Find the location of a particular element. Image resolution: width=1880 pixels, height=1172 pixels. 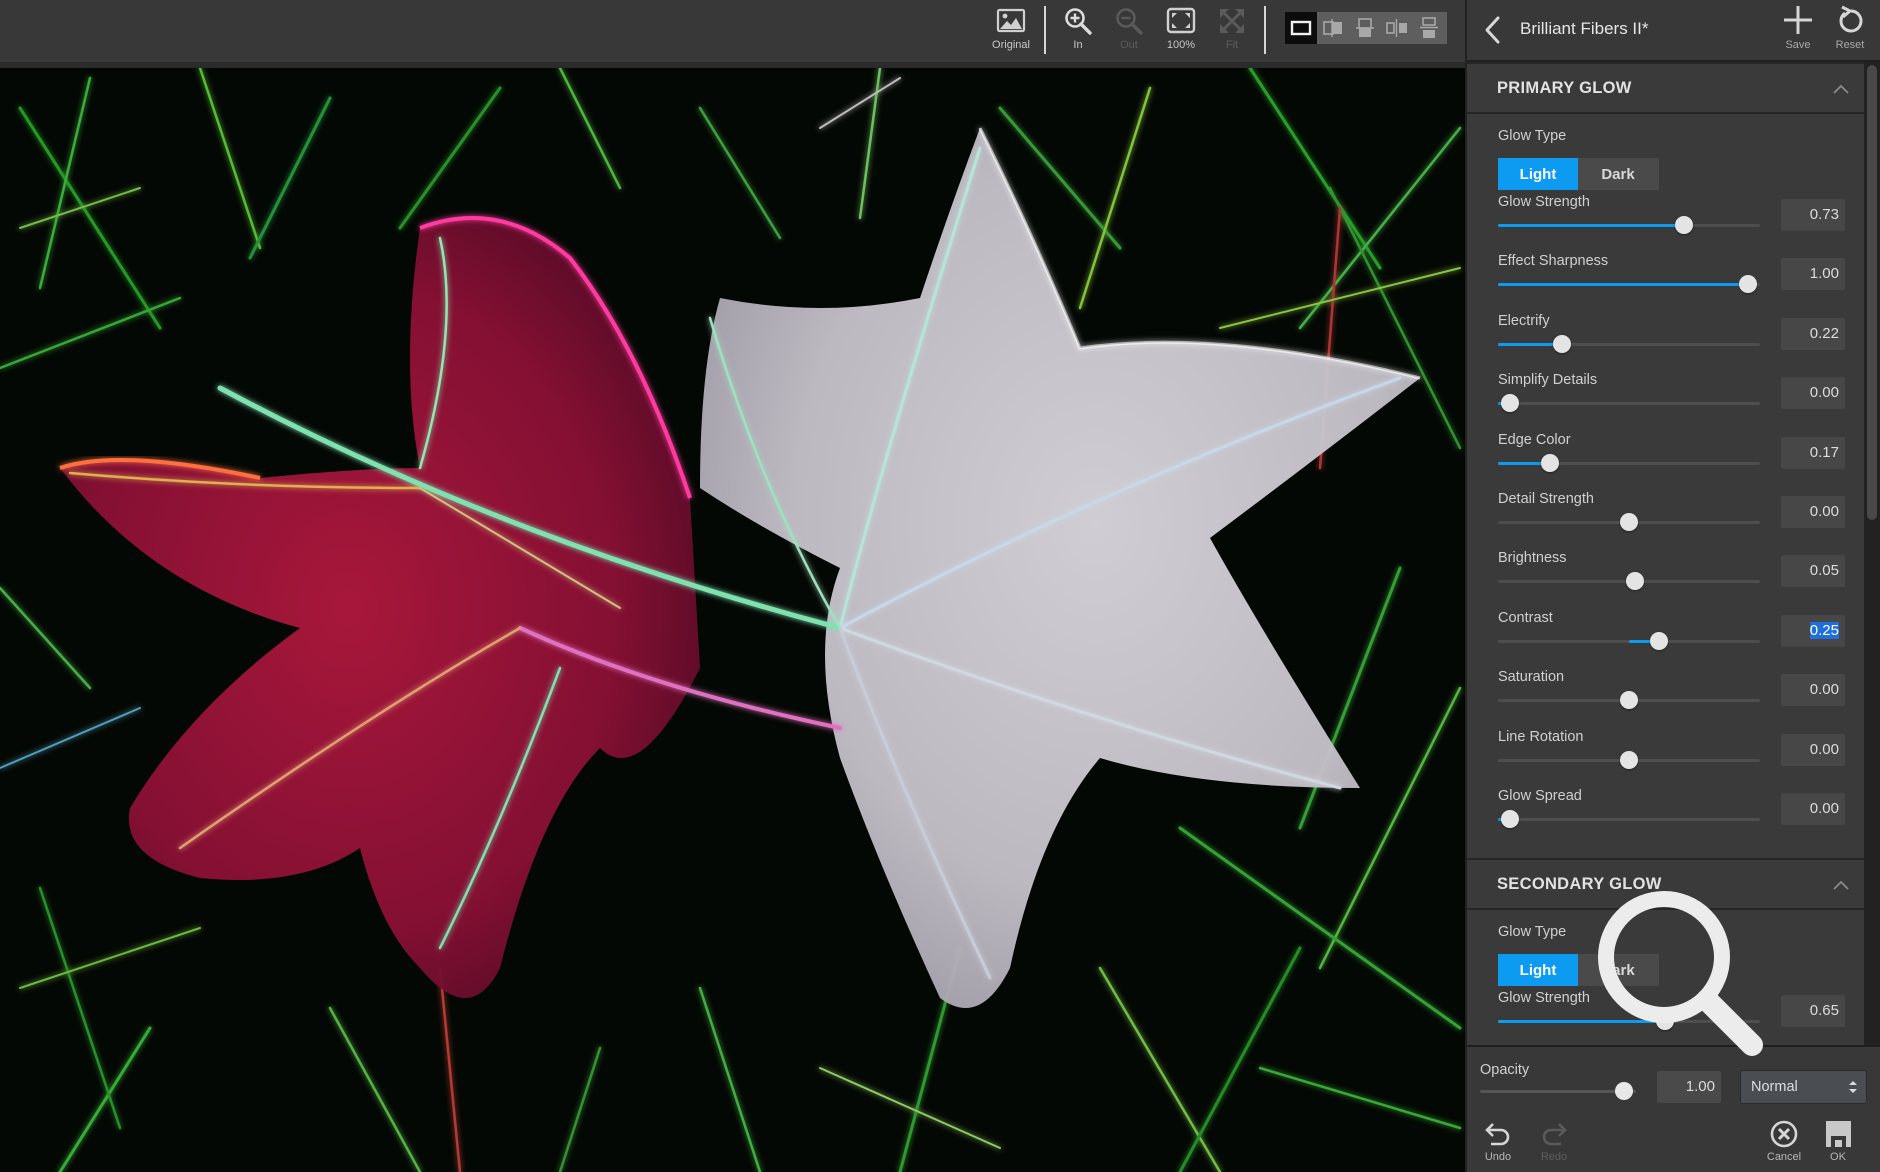

effect-sharpness-value-field: 1.00 is located at coordinates (1813, 274).